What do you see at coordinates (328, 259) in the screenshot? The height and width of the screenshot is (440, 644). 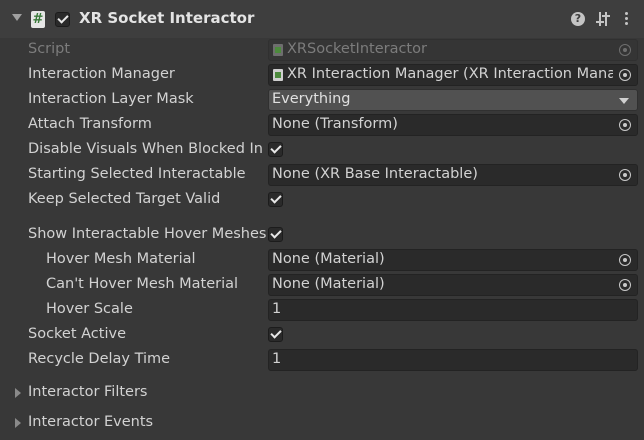 I see `hover-mesh-material-value: None (Material)` at bounding box center [328, 259].